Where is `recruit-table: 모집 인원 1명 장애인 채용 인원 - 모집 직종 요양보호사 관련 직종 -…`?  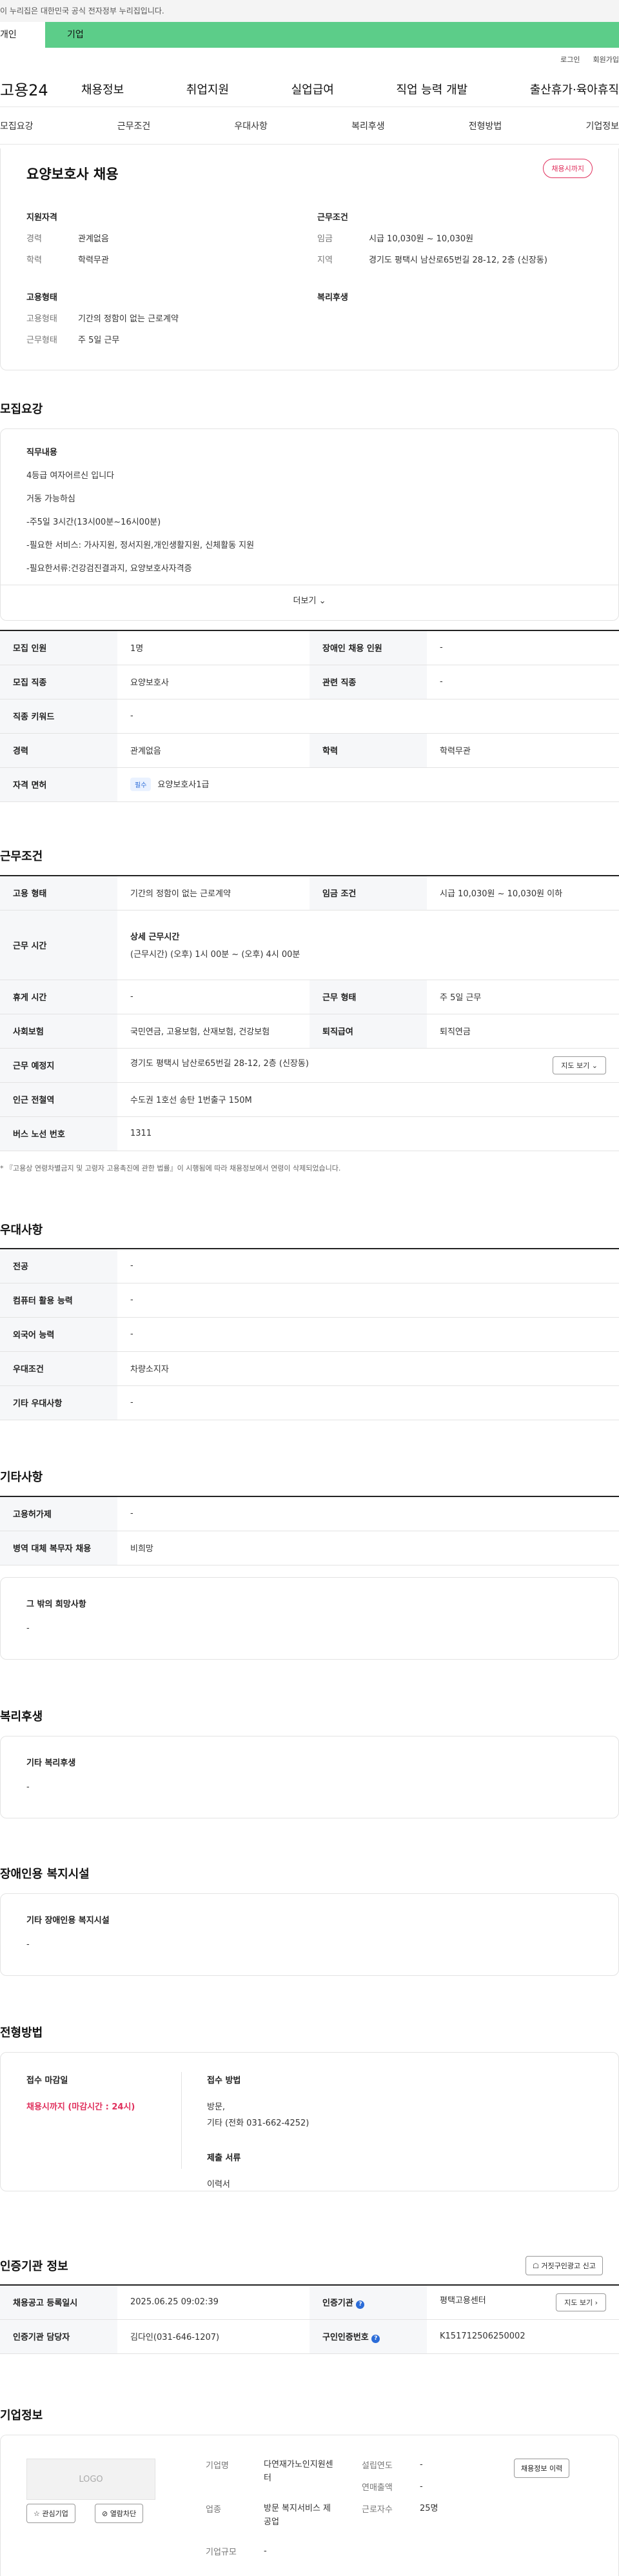
recruit-table: 모집 인원 1명 장애인 채용 인원 - 모집 직종 요양보호사 관련 직종 -… is located at coordinates (309, 716).